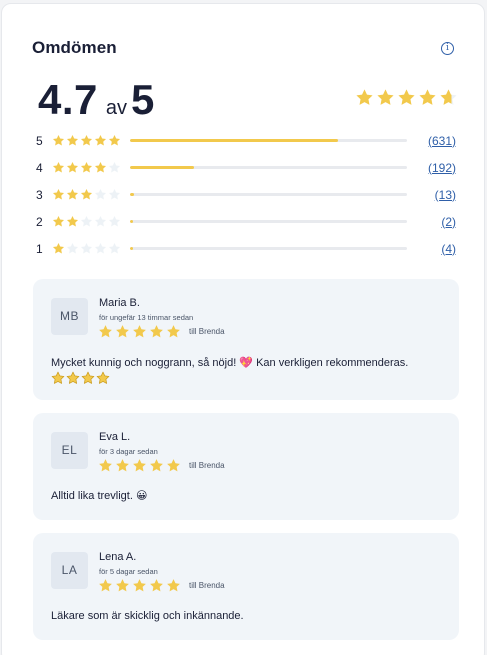 Image resolution: width=487 pixels, height=655 pixels. What do you see at coordinates (39, 194) in the screenshot?
I see `distribution-label: 3` at bounding box center [39, 194].